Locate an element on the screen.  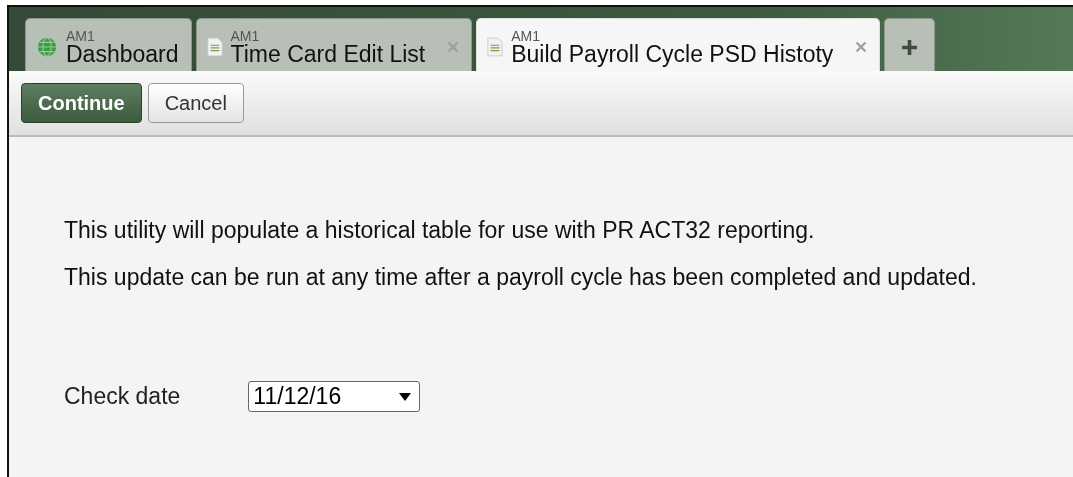
new-tab-button is located at coordinates (910, 44).